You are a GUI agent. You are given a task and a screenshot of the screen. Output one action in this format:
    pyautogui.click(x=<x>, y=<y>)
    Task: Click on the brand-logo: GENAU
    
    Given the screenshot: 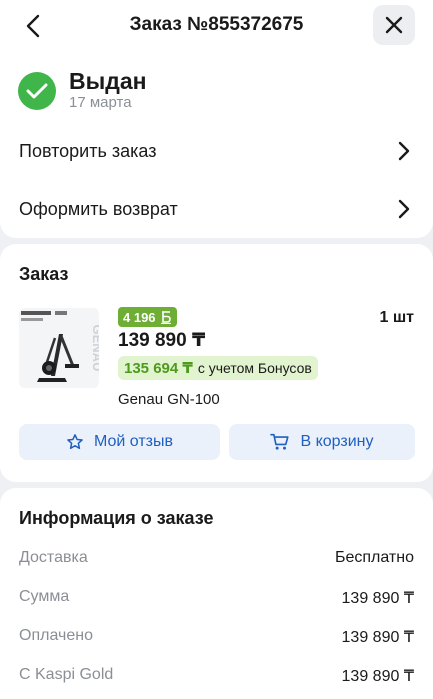 What is the action you would take?
    pyautogui.click(x=94, y=348)
    